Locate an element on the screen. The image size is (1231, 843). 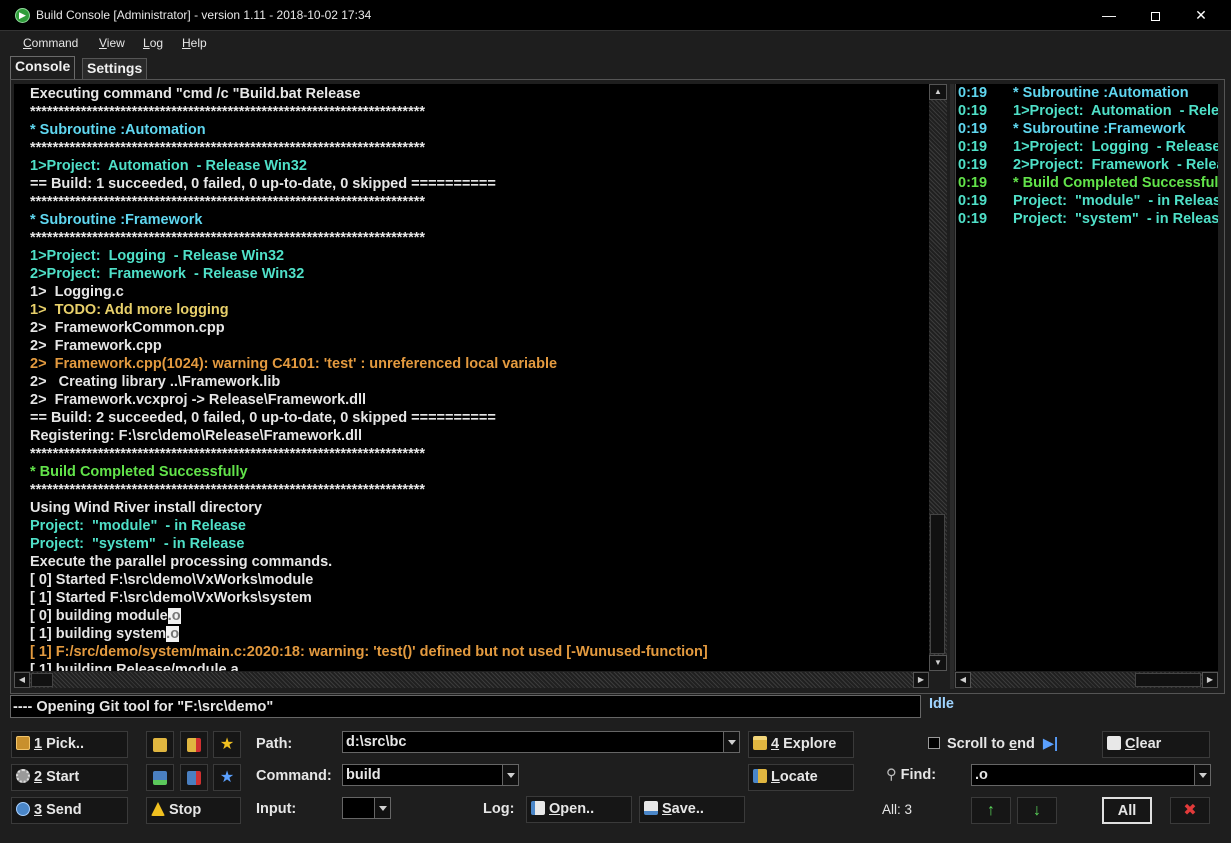
summary-row: 0:19 Project: "system" - in Release is located at coordinates (1087, 219).